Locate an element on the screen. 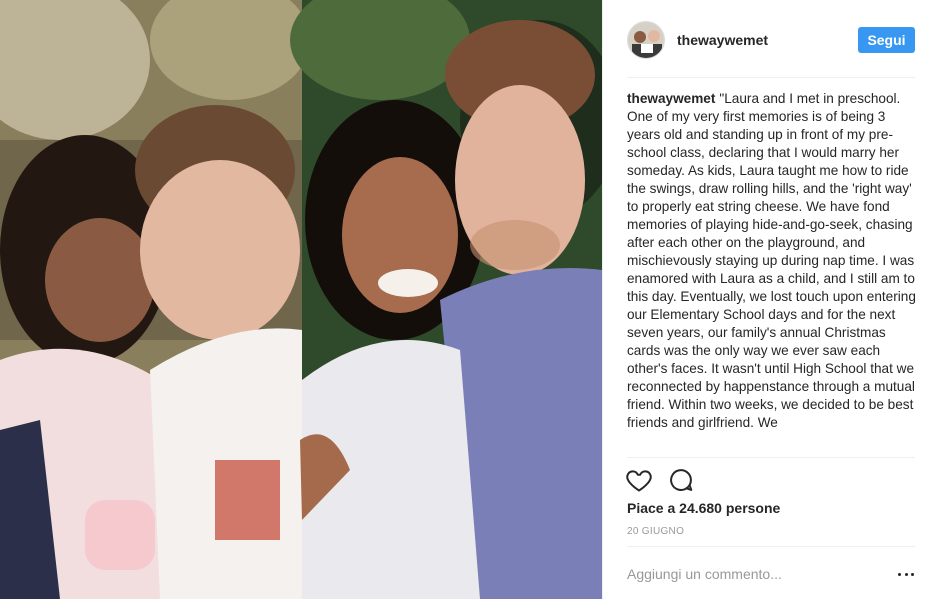 The image size is (938, 599). heart-icon is located at coordinates (639, 480).